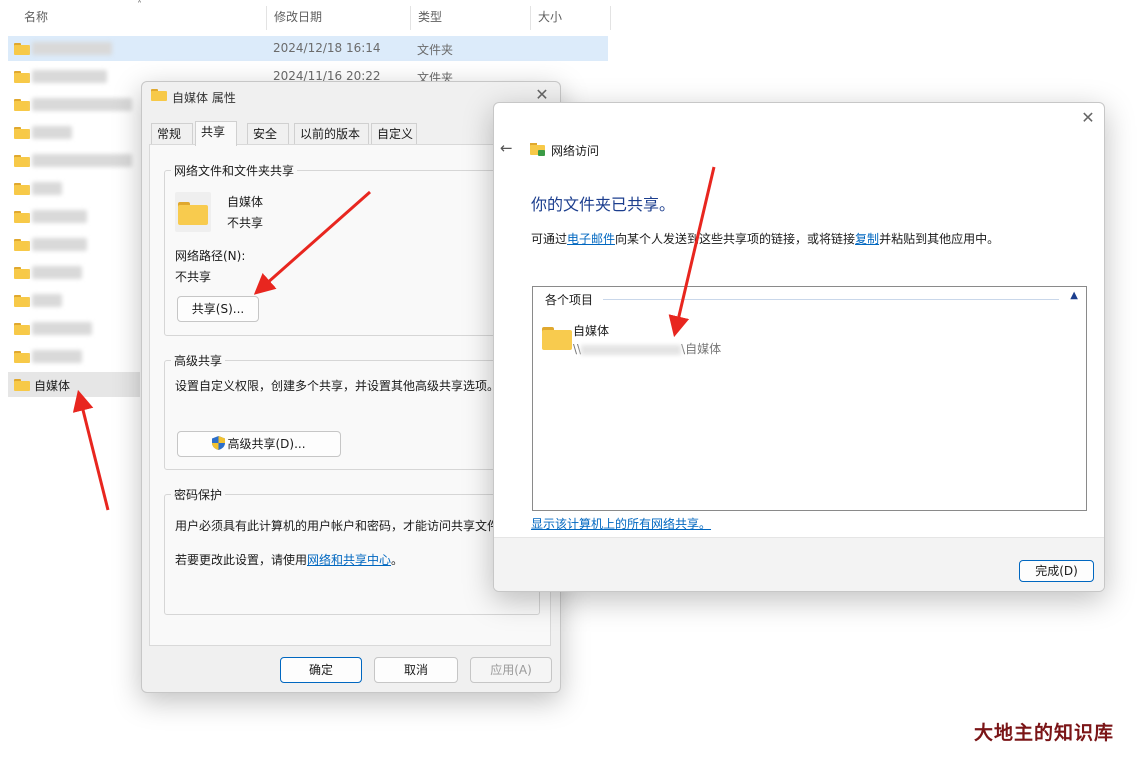  I want to click on column-header-size: 大小, so click(546, 17).